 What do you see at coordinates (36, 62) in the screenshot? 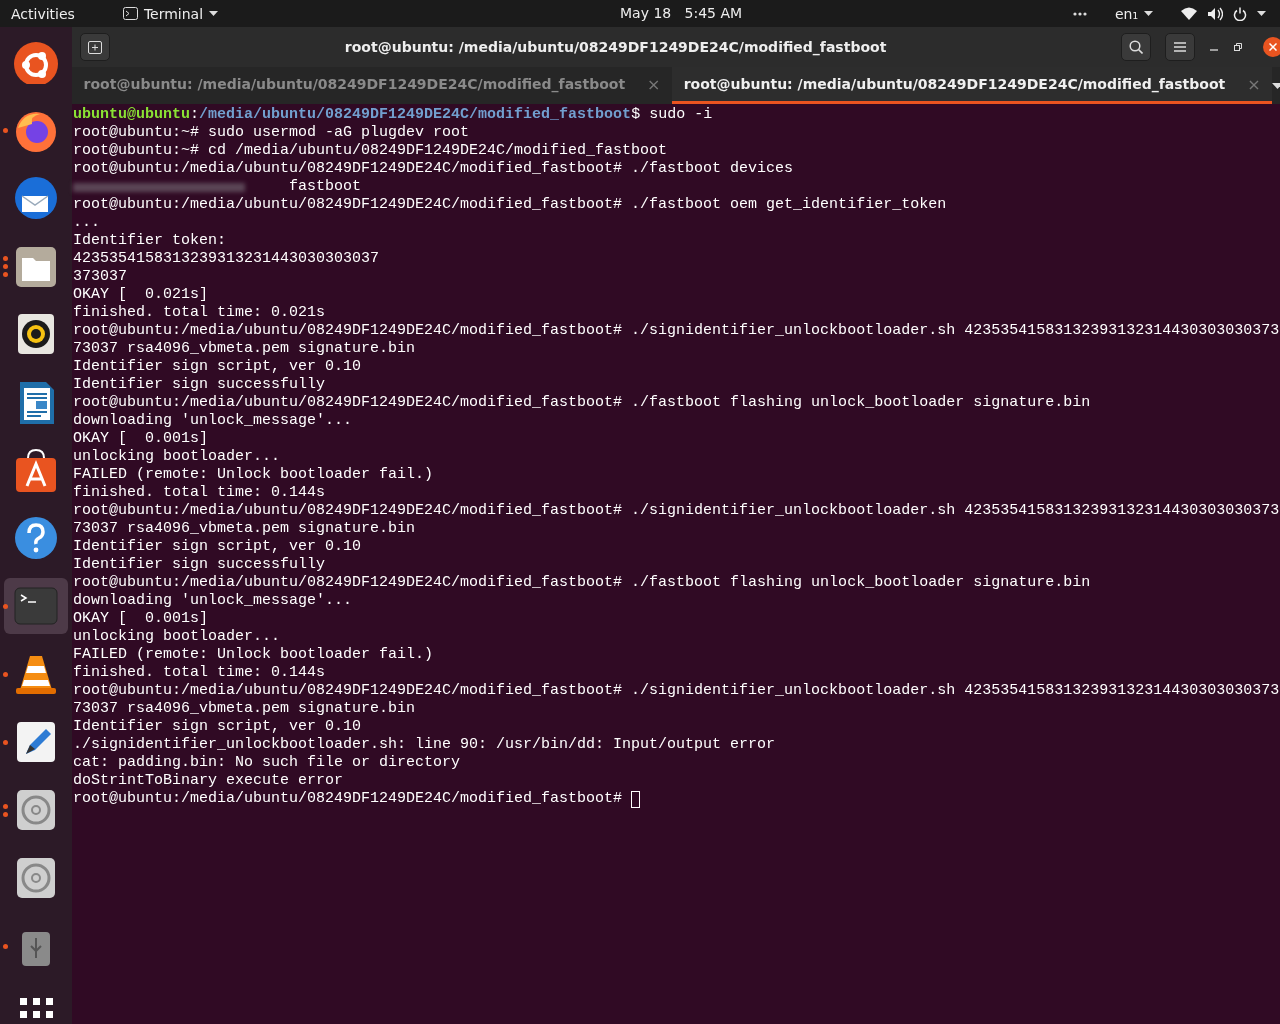
I see `ubuntu-logo-icon` at bounding box center [36, 62].